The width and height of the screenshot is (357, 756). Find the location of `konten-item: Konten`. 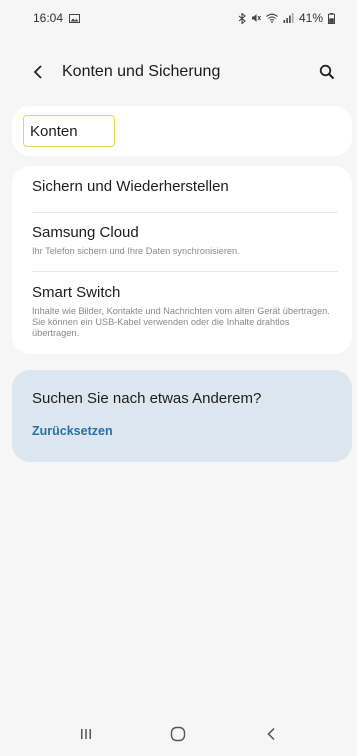

konten-item: Konten is located at coordinates (69, 131).